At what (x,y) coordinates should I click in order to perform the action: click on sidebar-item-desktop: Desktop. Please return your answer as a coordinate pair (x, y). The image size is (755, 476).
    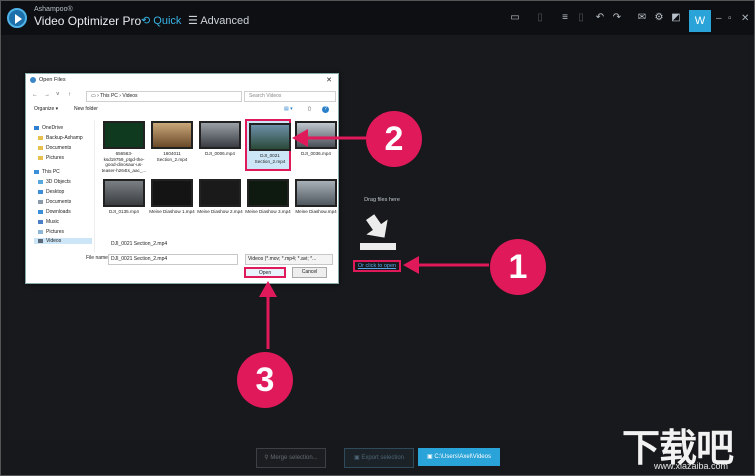
    Looking at the image, I should click on (51, 192).